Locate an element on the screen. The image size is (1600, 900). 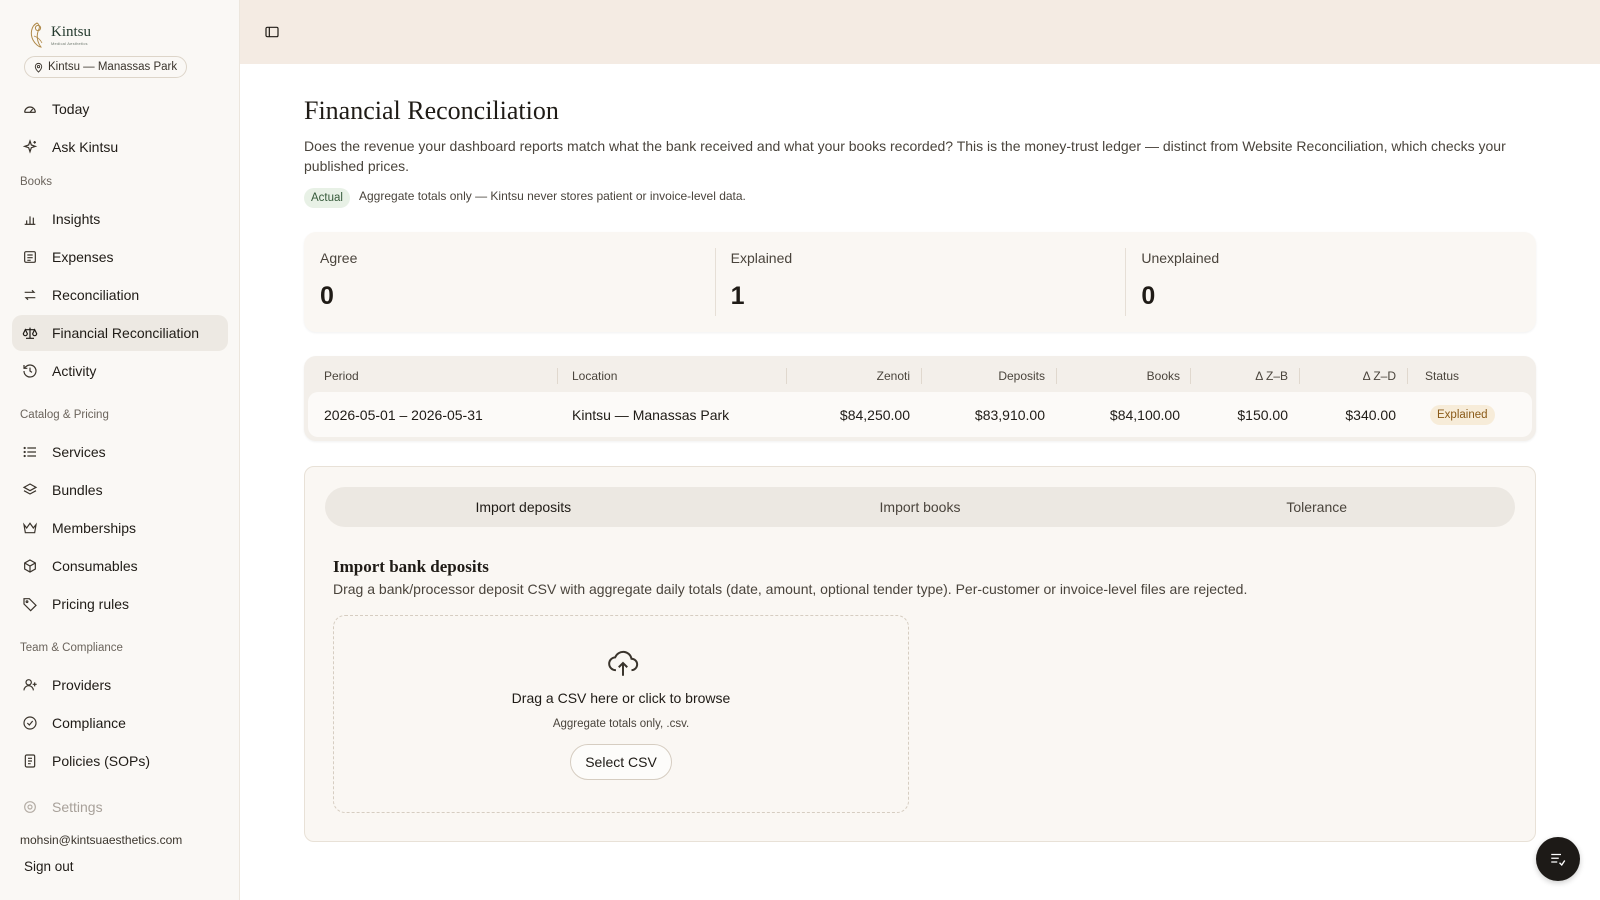
location-label: Kintsu — Manassas Park is located at coordinates (113, 67).